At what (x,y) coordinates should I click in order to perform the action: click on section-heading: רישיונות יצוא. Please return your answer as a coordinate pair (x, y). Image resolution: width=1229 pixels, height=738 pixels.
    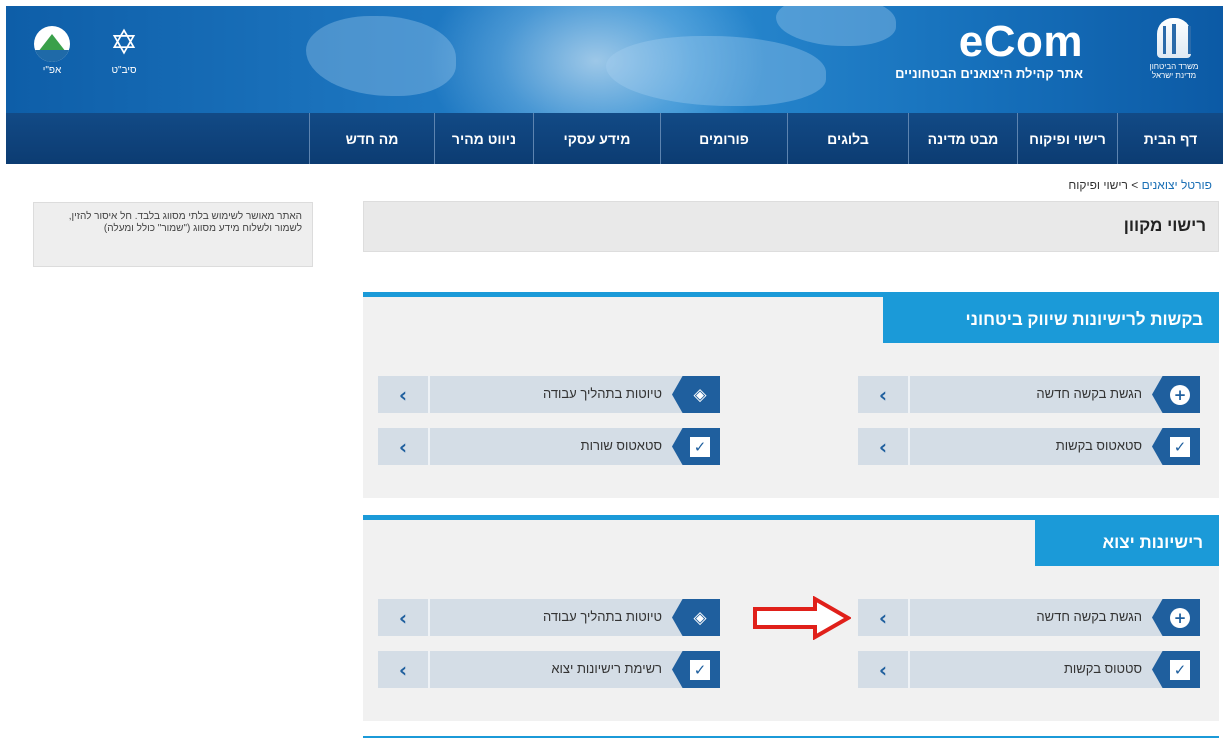
    Looking at the image, I should click on (1127, 543).